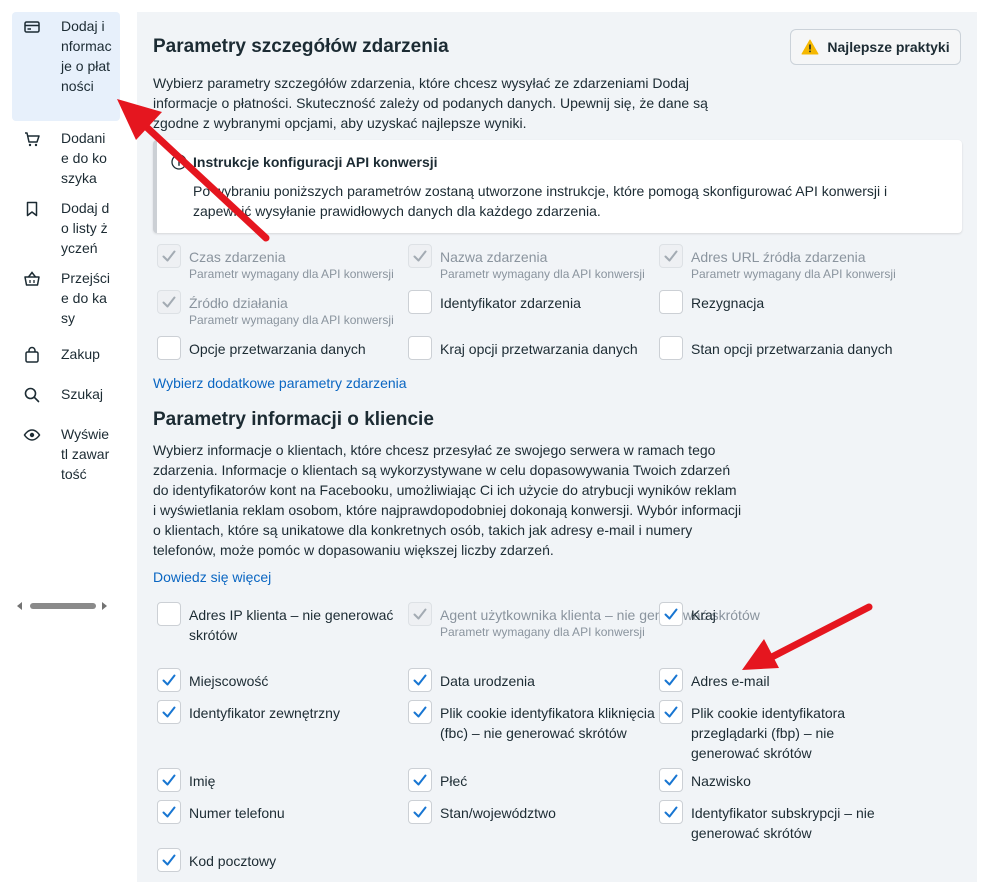 The height and width of the screenshot is (882, 990). Describe the element at coordinates (280, 680) in the screenshot. I see `checkbox-option: Miejscowość` at that location.